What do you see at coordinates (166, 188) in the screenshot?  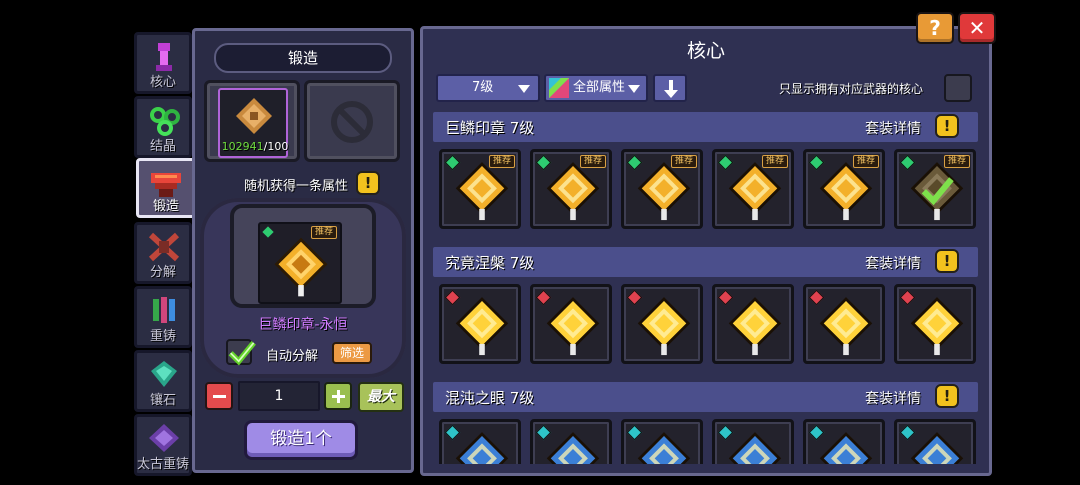 I see `tab-forge: 锻造` at bounding box center [166, 188].